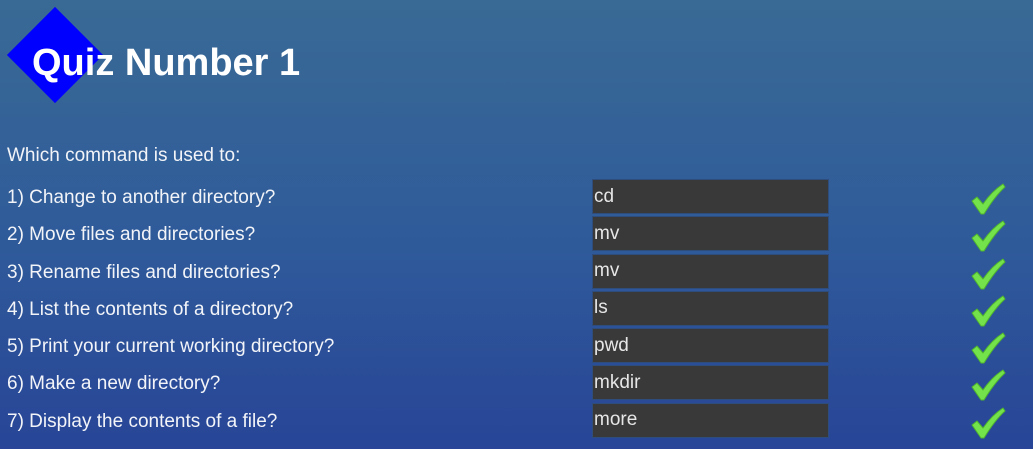  I want to click on question-row-4: 4) List the contents of a directory?, so click(516, 309).